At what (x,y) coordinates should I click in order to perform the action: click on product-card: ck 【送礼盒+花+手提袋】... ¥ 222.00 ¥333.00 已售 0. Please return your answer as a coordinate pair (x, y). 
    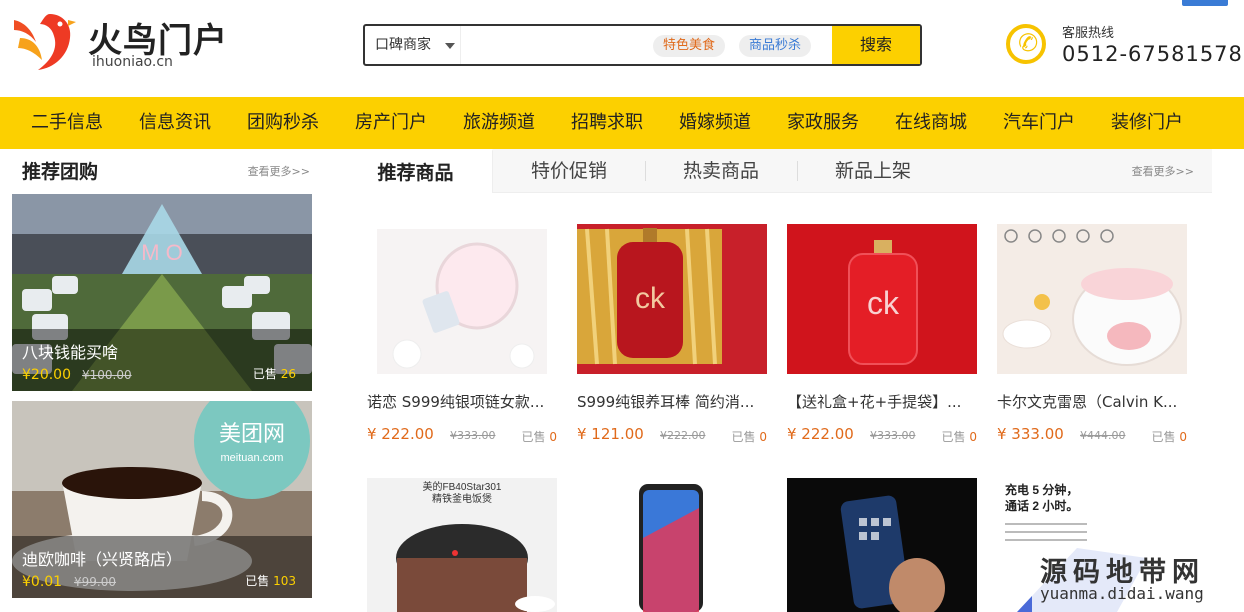
    Looking at the image, I should click on (882, 336).